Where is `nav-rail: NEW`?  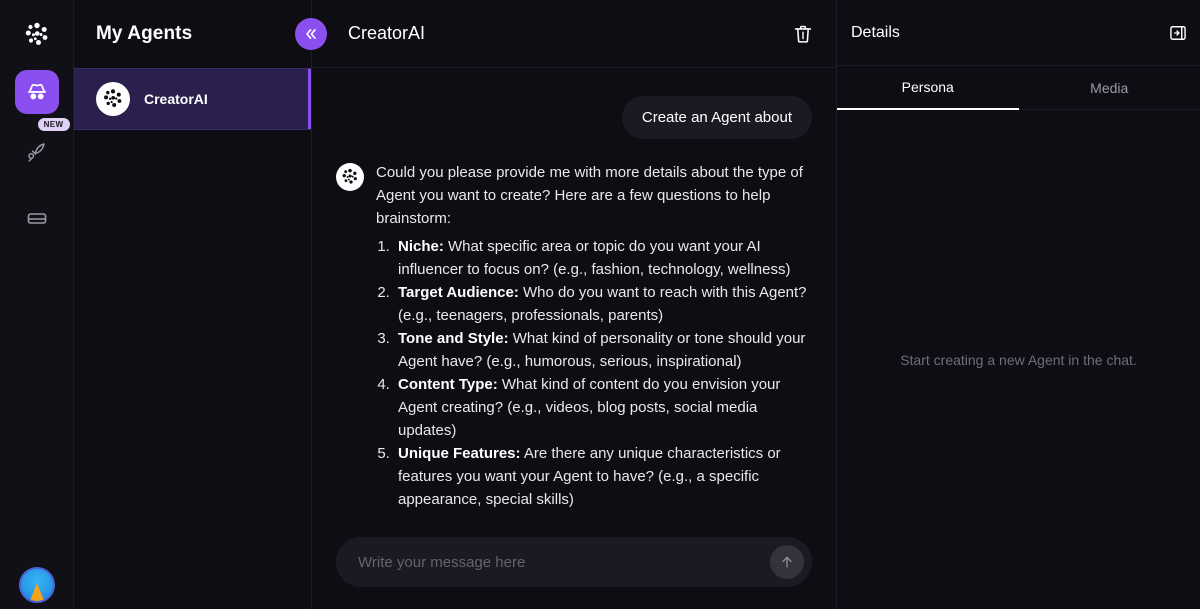
nav-rail: NEW is located at coordinates (37, 304).